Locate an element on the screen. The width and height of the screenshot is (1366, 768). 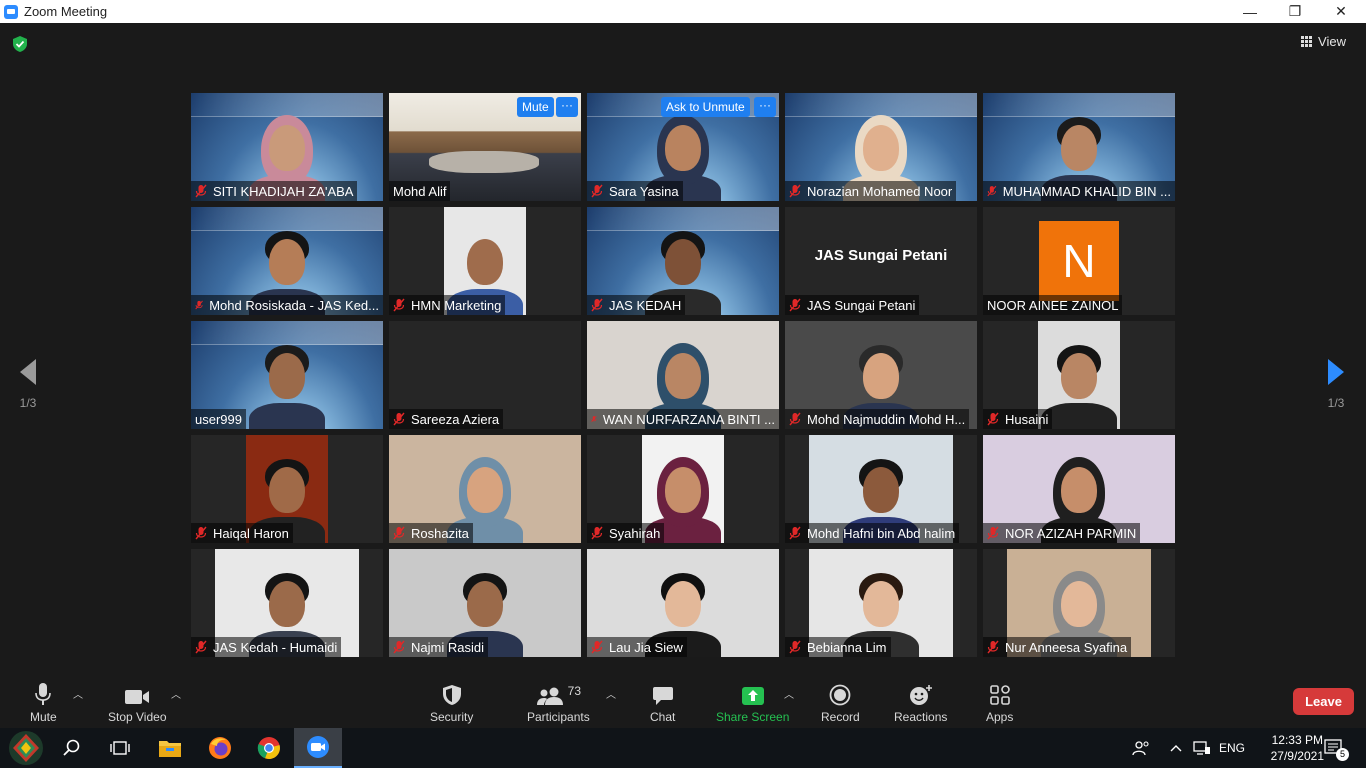
notification-center-icon: 5 is located at coordinates (1336, 748).